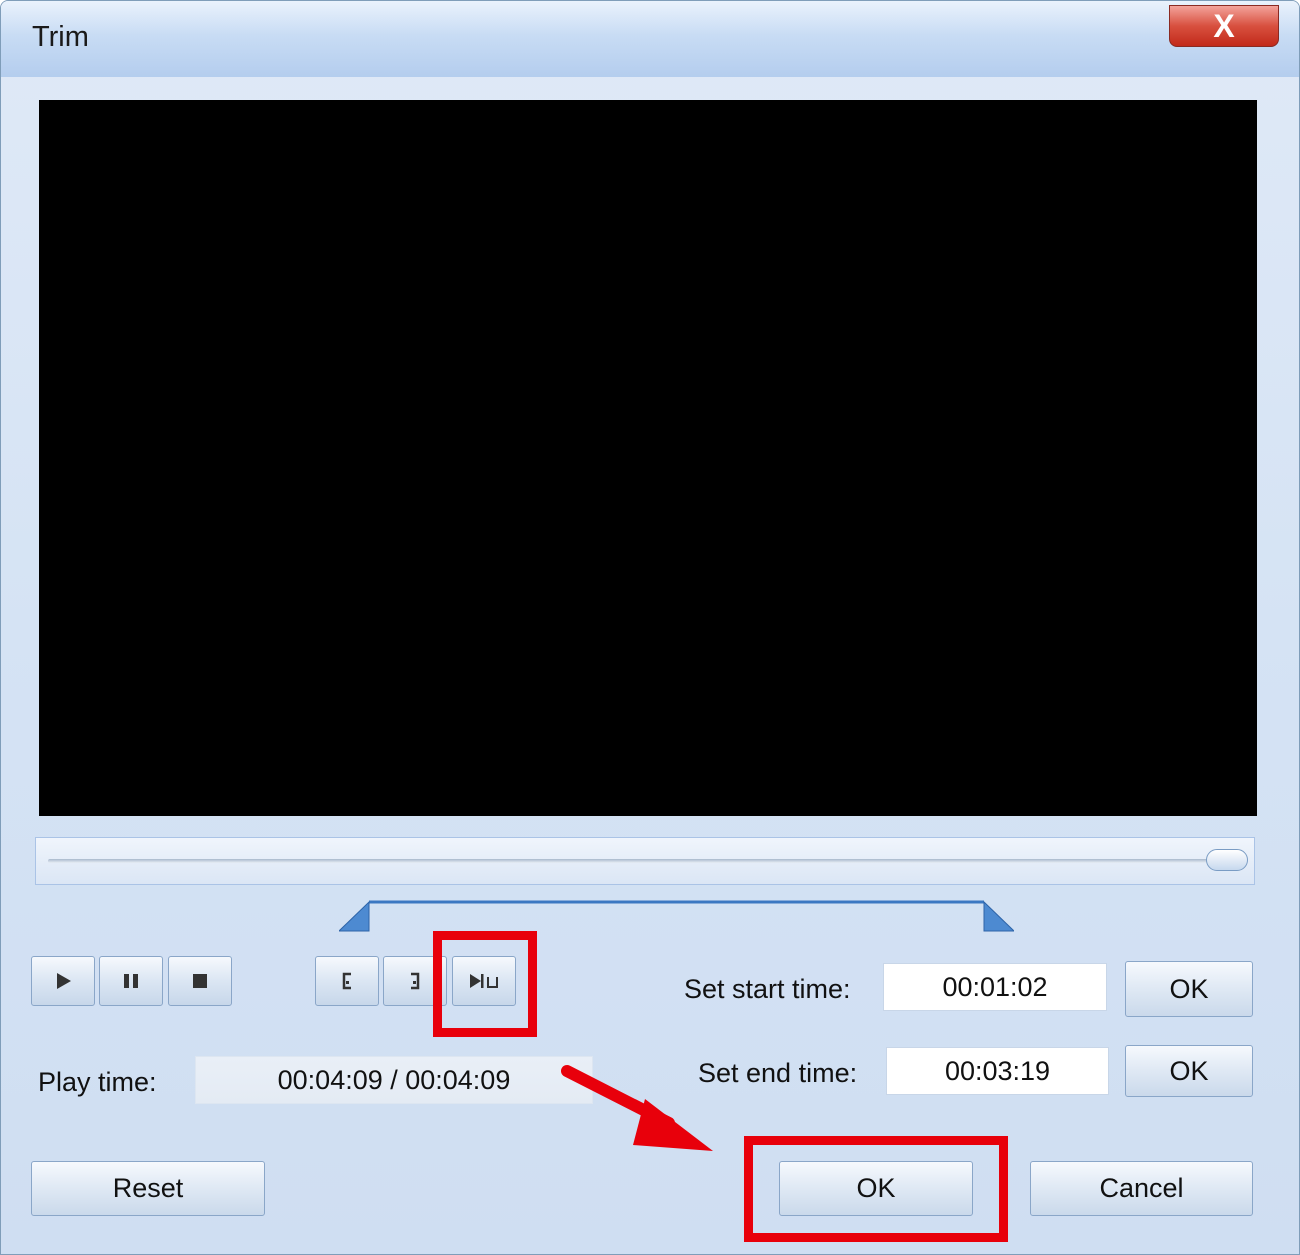 Image resolution: width=1300 pixels, height=1255 pixels. I want to click on stop-icon, so click(200, 981).